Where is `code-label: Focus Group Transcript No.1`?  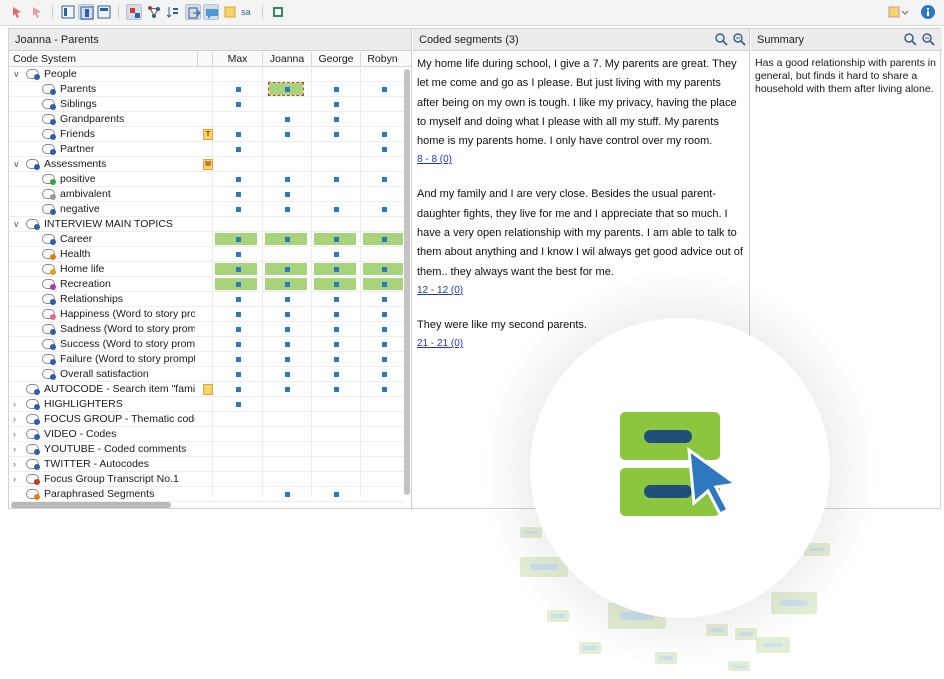 code-label: Focus Group Transcript No.1 is located at coordinates (111, 479).